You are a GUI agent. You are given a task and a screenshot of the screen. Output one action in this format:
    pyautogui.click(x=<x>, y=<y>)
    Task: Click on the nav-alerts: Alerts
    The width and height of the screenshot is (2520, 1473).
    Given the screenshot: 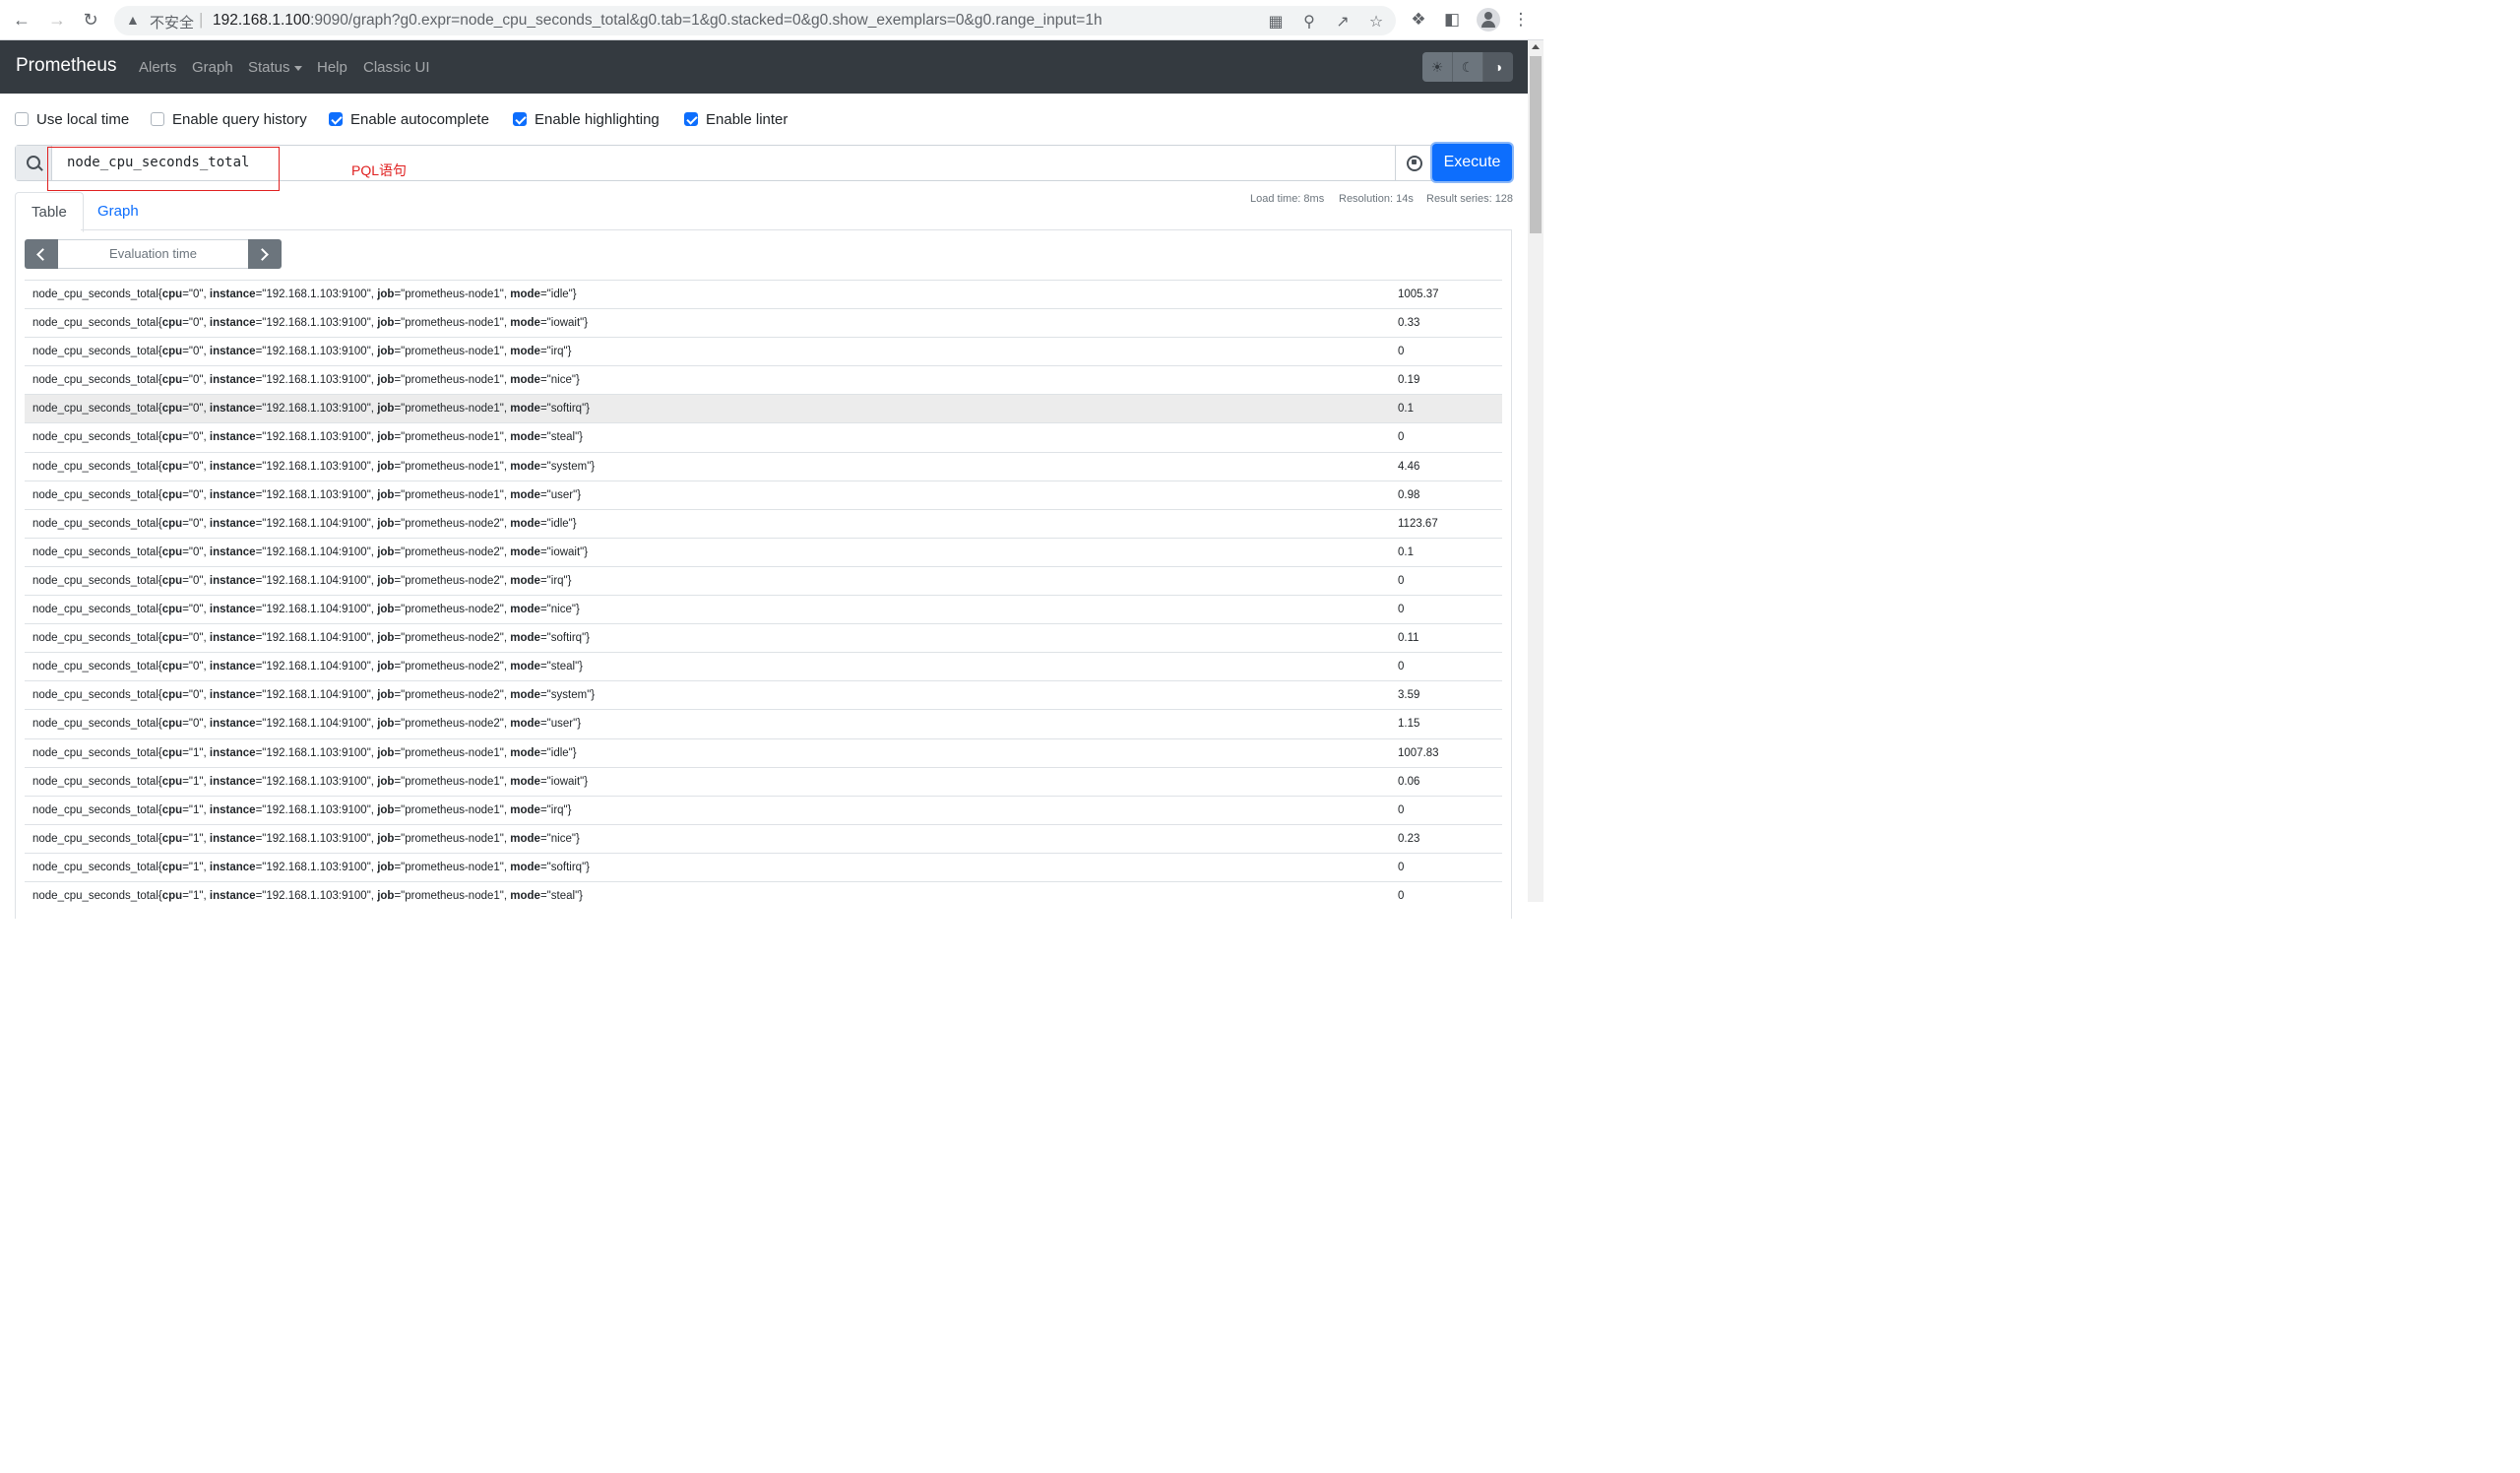 What is the action you would take?
    pyautogui.click(x=157, y=67)
    